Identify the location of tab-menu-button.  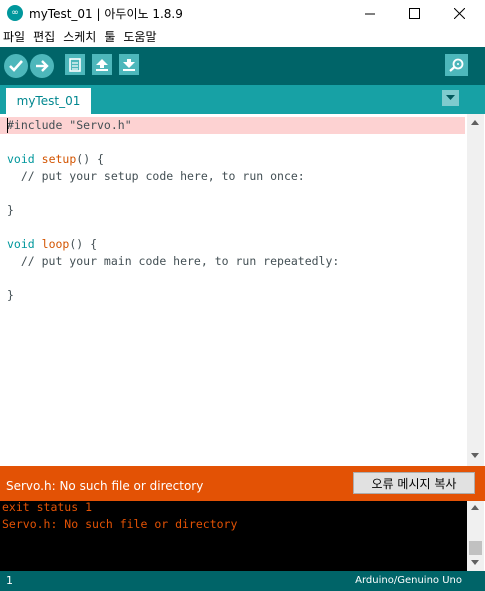
(450, 98).